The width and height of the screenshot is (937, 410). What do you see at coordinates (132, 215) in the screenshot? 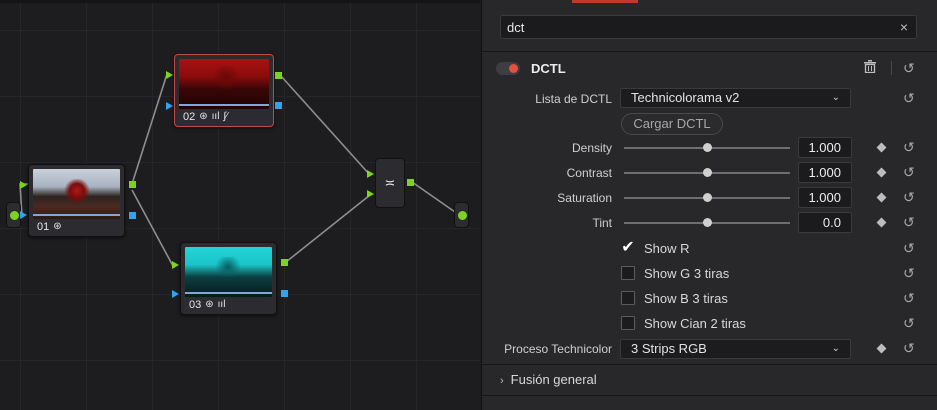
I see `node-01-key-output` at bounding box center [132, 215].